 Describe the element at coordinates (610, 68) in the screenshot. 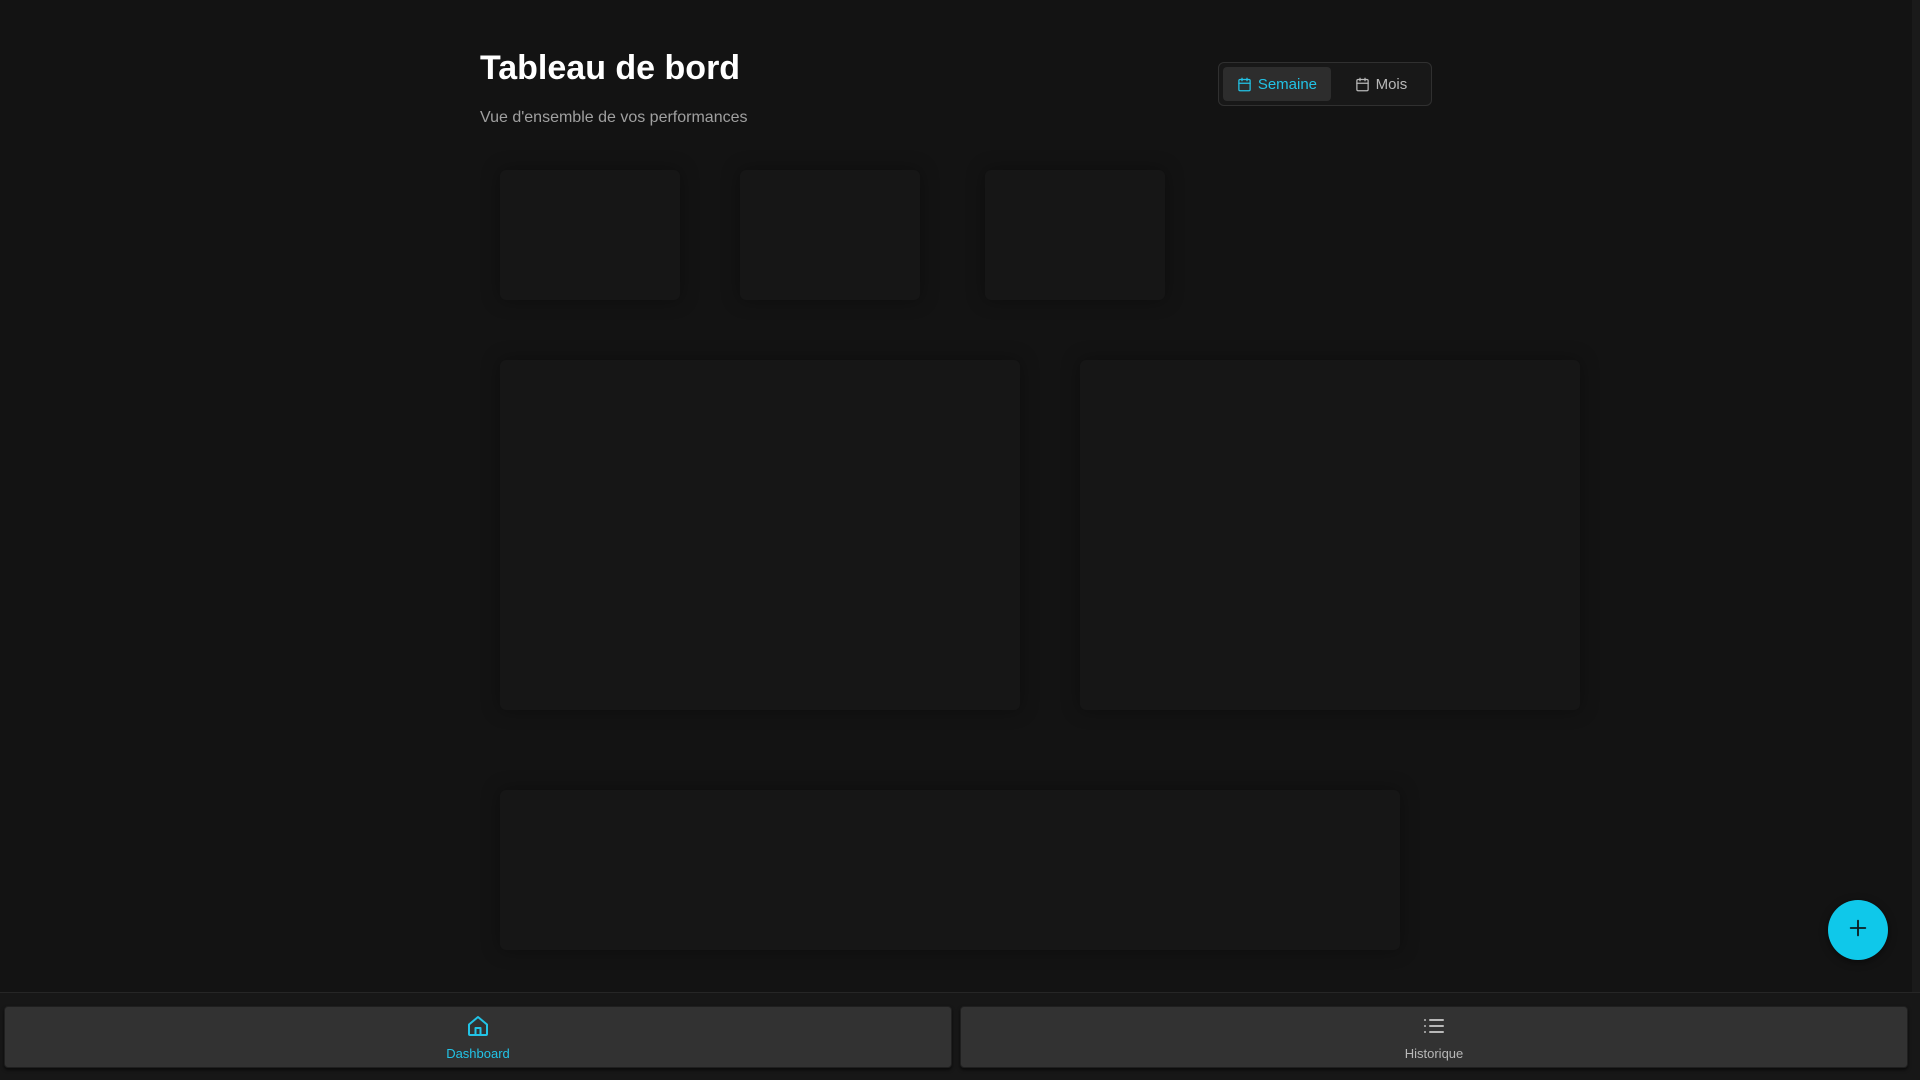

I see `page-title: Tableau de bord` at that location.